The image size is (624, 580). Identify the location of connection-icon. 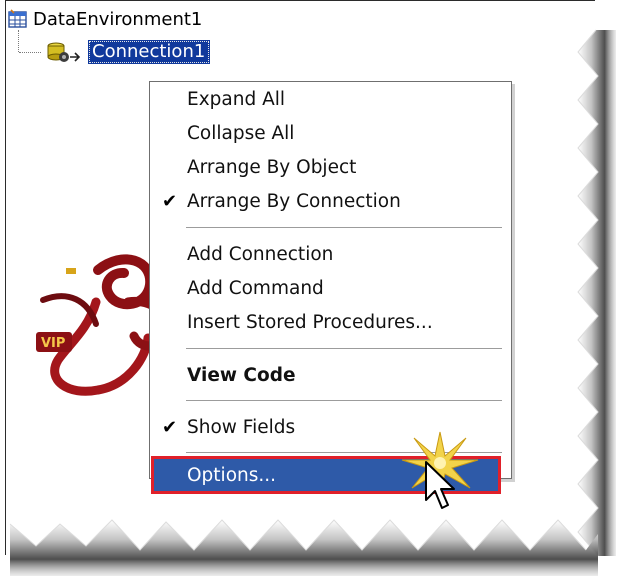
(64, 52).